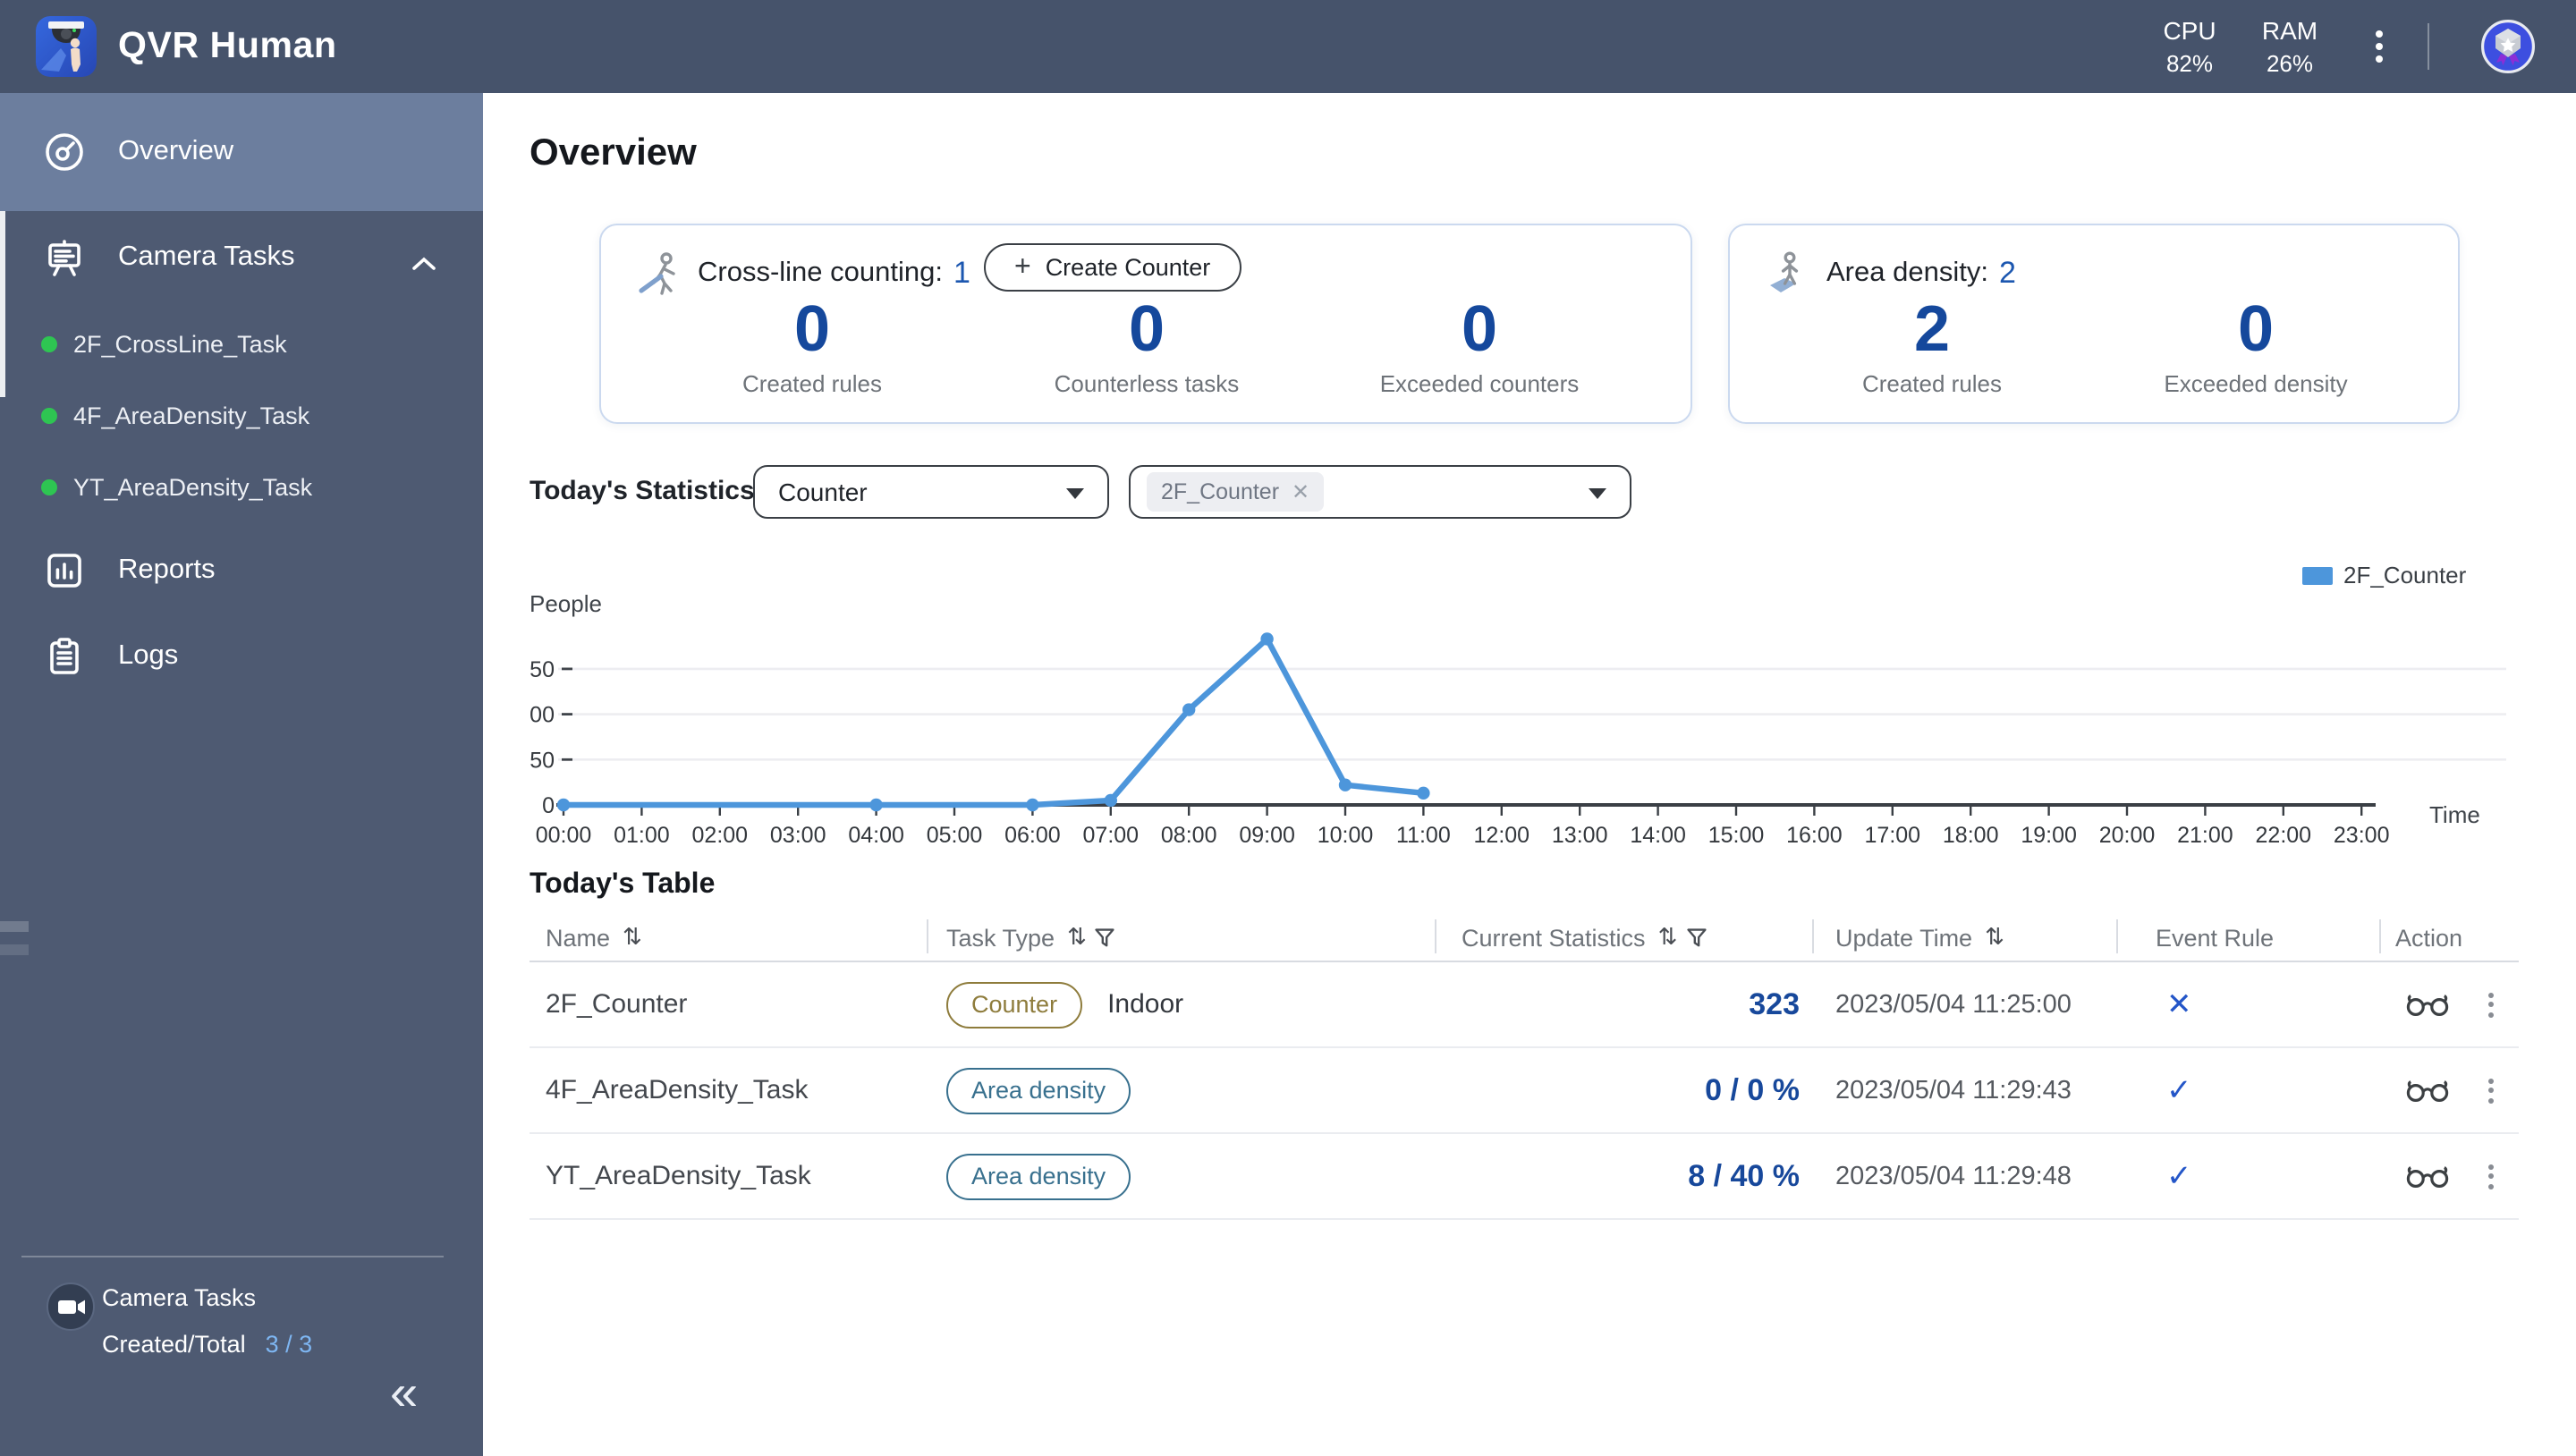 The height and width of the screenshot is (1456, 2576). What do you see at coordinates (955, 835) in the screenshot?
I see `svg-text: 05:00` at bounding box center [955, 835].